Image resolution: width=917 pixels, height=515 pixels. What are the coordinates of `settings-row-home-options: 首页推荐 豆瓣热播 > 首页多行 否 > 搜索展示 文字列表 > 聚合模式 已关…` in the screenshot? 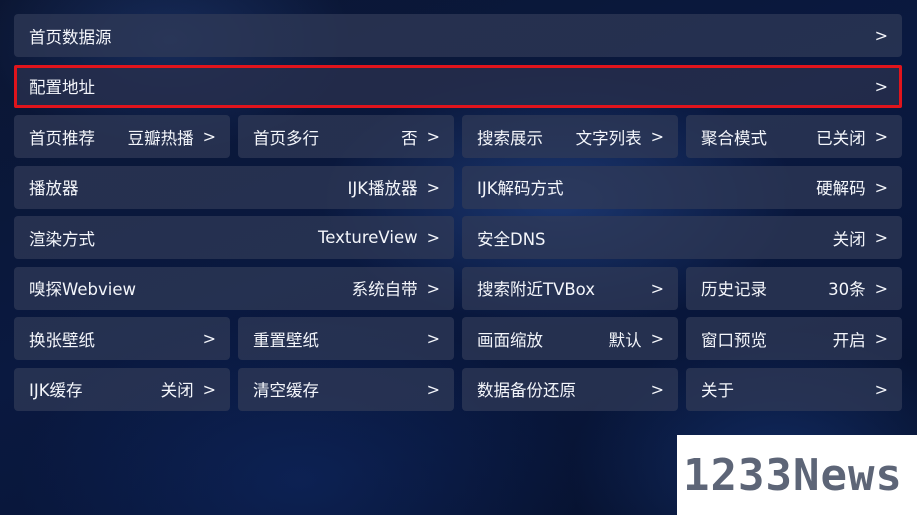 It's located at (458, 136).